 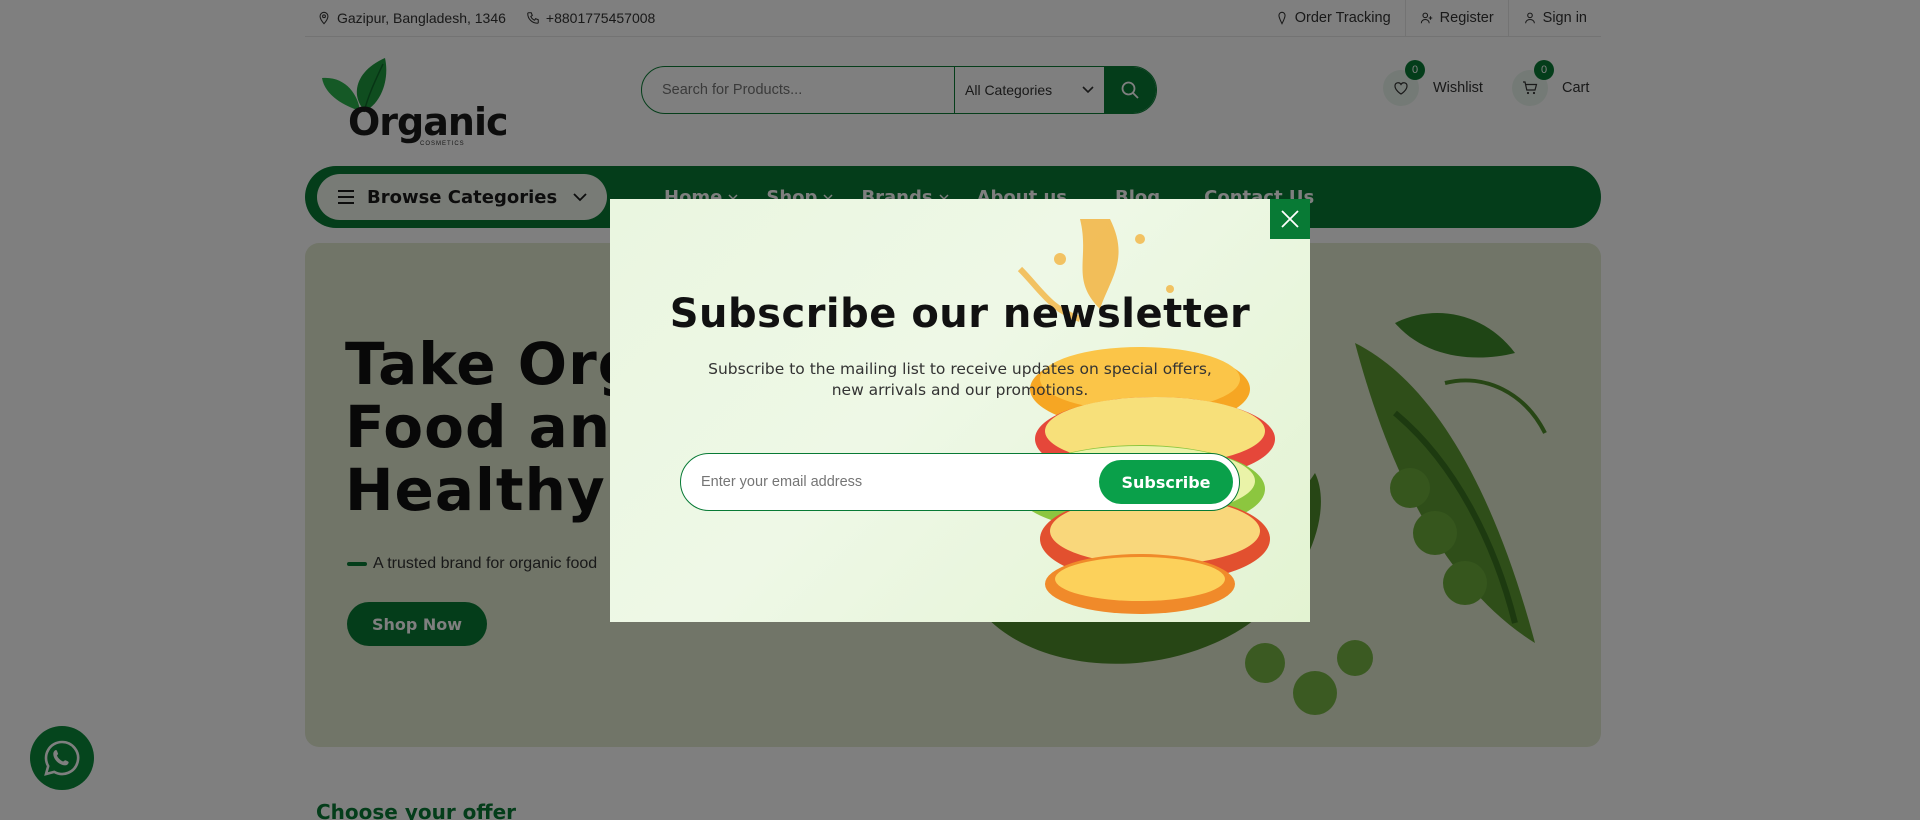 I want to click on email-input, so click(x=900, y=482).